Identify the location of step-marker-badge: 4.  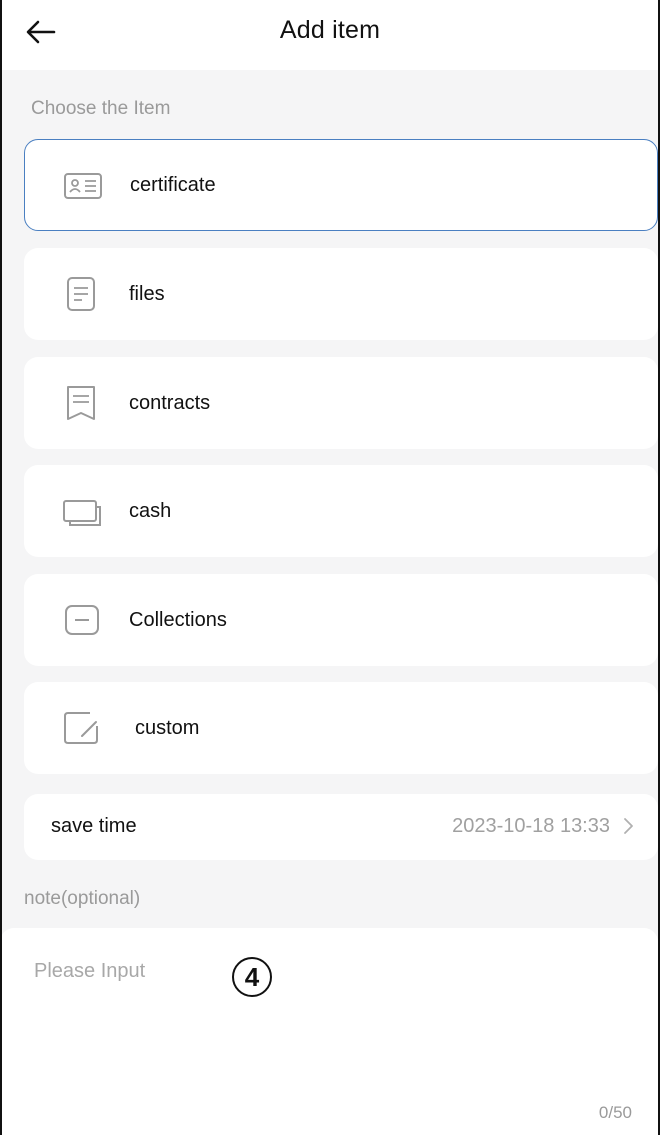
(252, 977).